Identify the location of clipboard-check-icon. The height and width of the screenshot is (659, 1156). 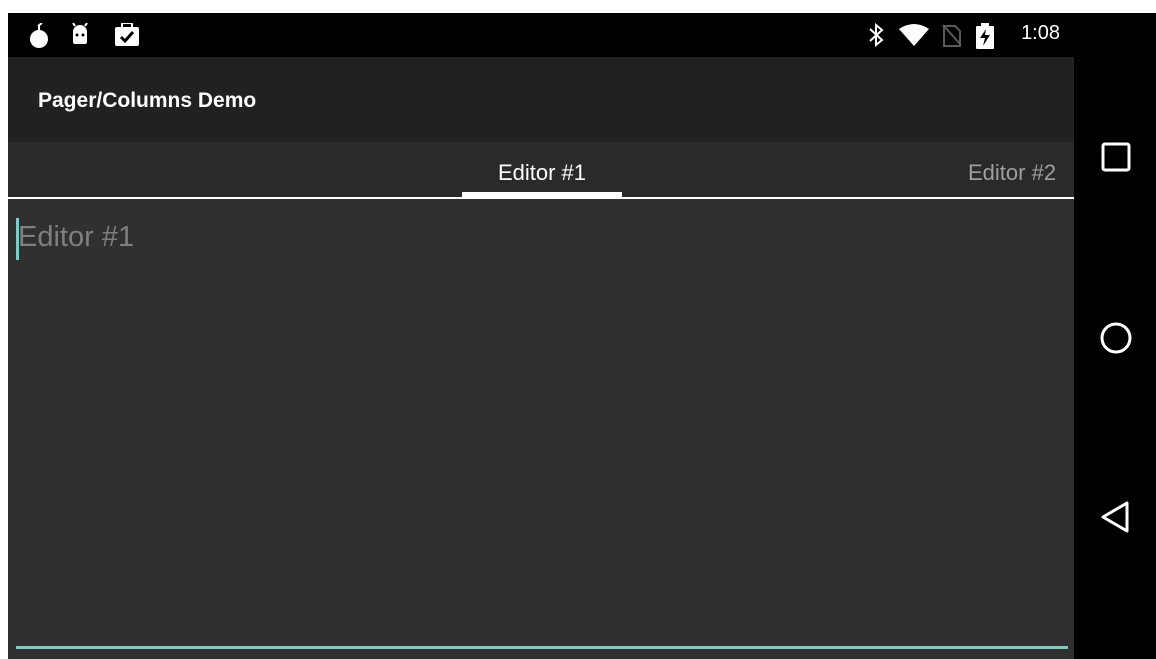
(127, 37).